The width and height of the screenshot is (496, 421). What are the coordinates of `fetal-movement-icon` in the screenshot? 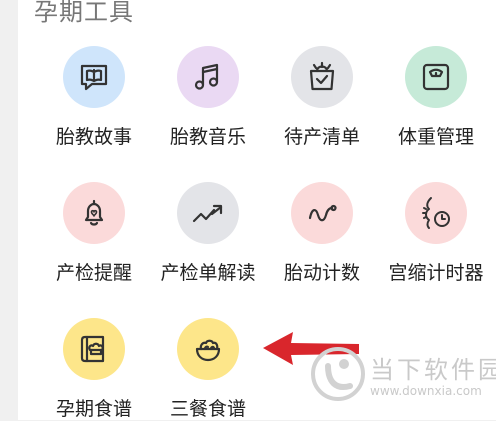 It's located at (322, 213).